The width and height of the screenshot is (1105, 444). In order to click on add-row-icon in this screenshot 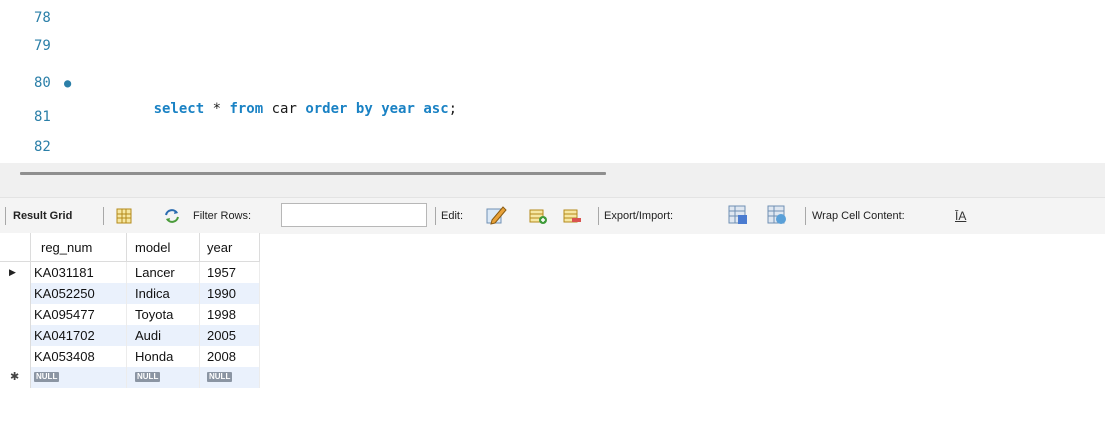, I will do `click(538, 216)`.